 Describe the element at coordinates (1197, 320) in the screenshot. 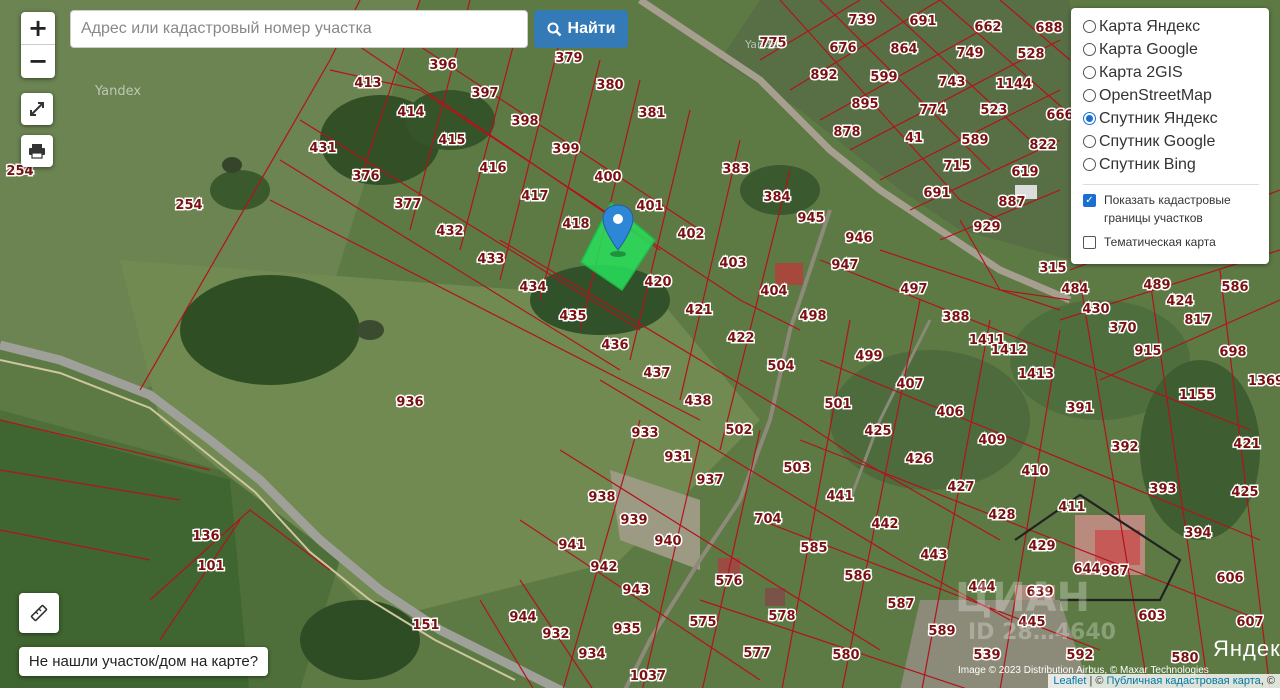

I see `plot-number-label: 817` at that location.